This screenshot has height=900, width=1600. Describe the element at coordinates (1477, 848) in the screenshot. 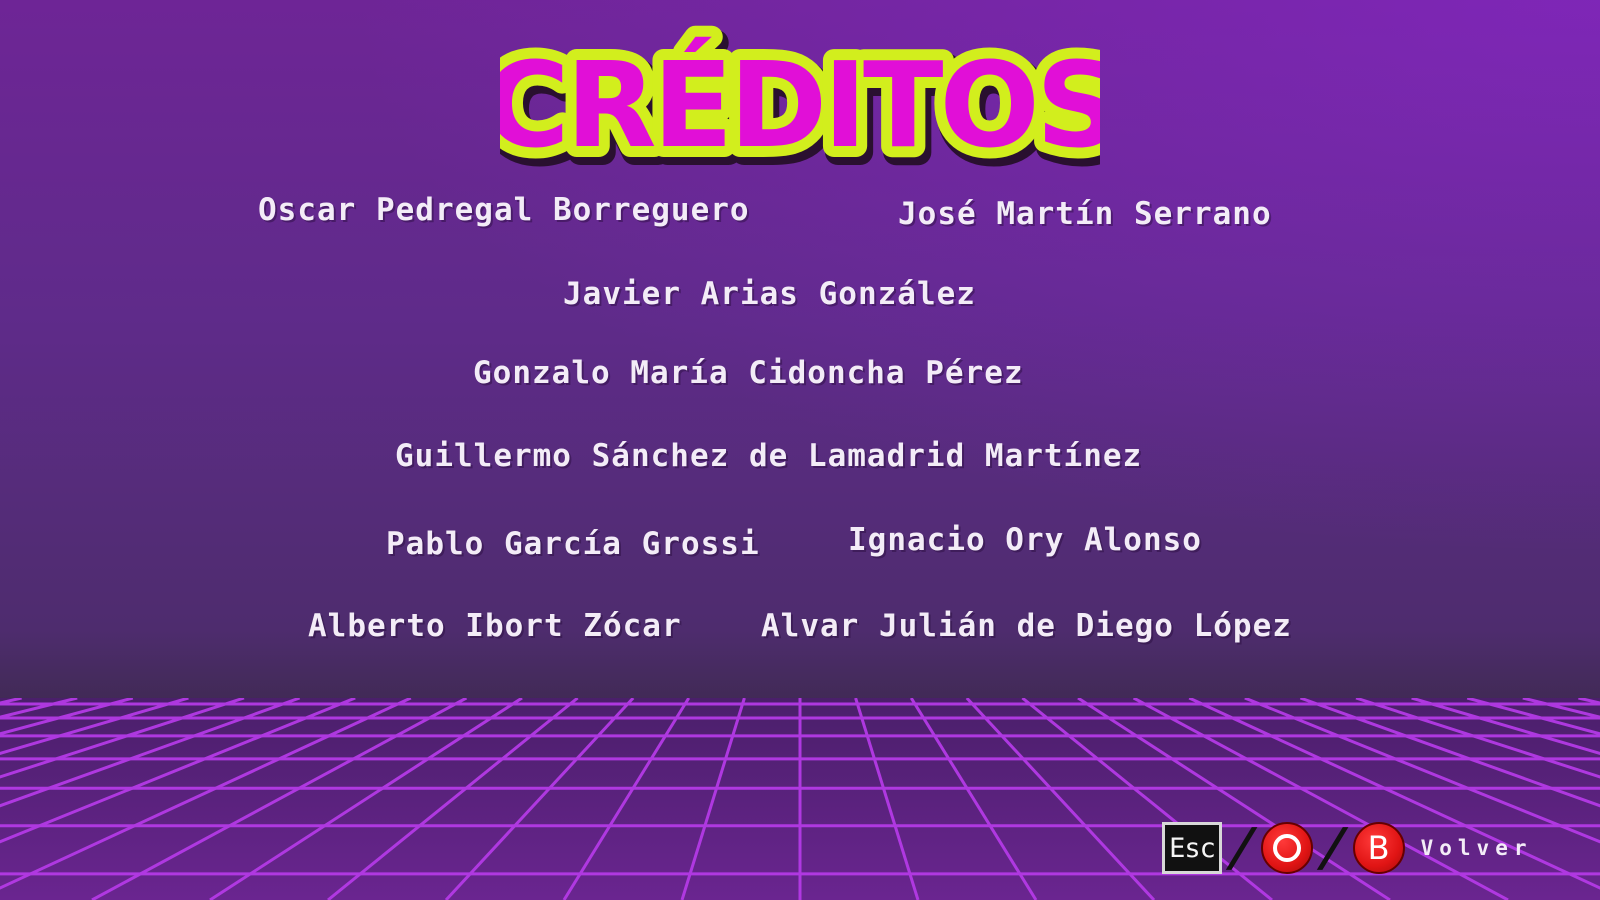

I see `back-label: Volver` at that location.